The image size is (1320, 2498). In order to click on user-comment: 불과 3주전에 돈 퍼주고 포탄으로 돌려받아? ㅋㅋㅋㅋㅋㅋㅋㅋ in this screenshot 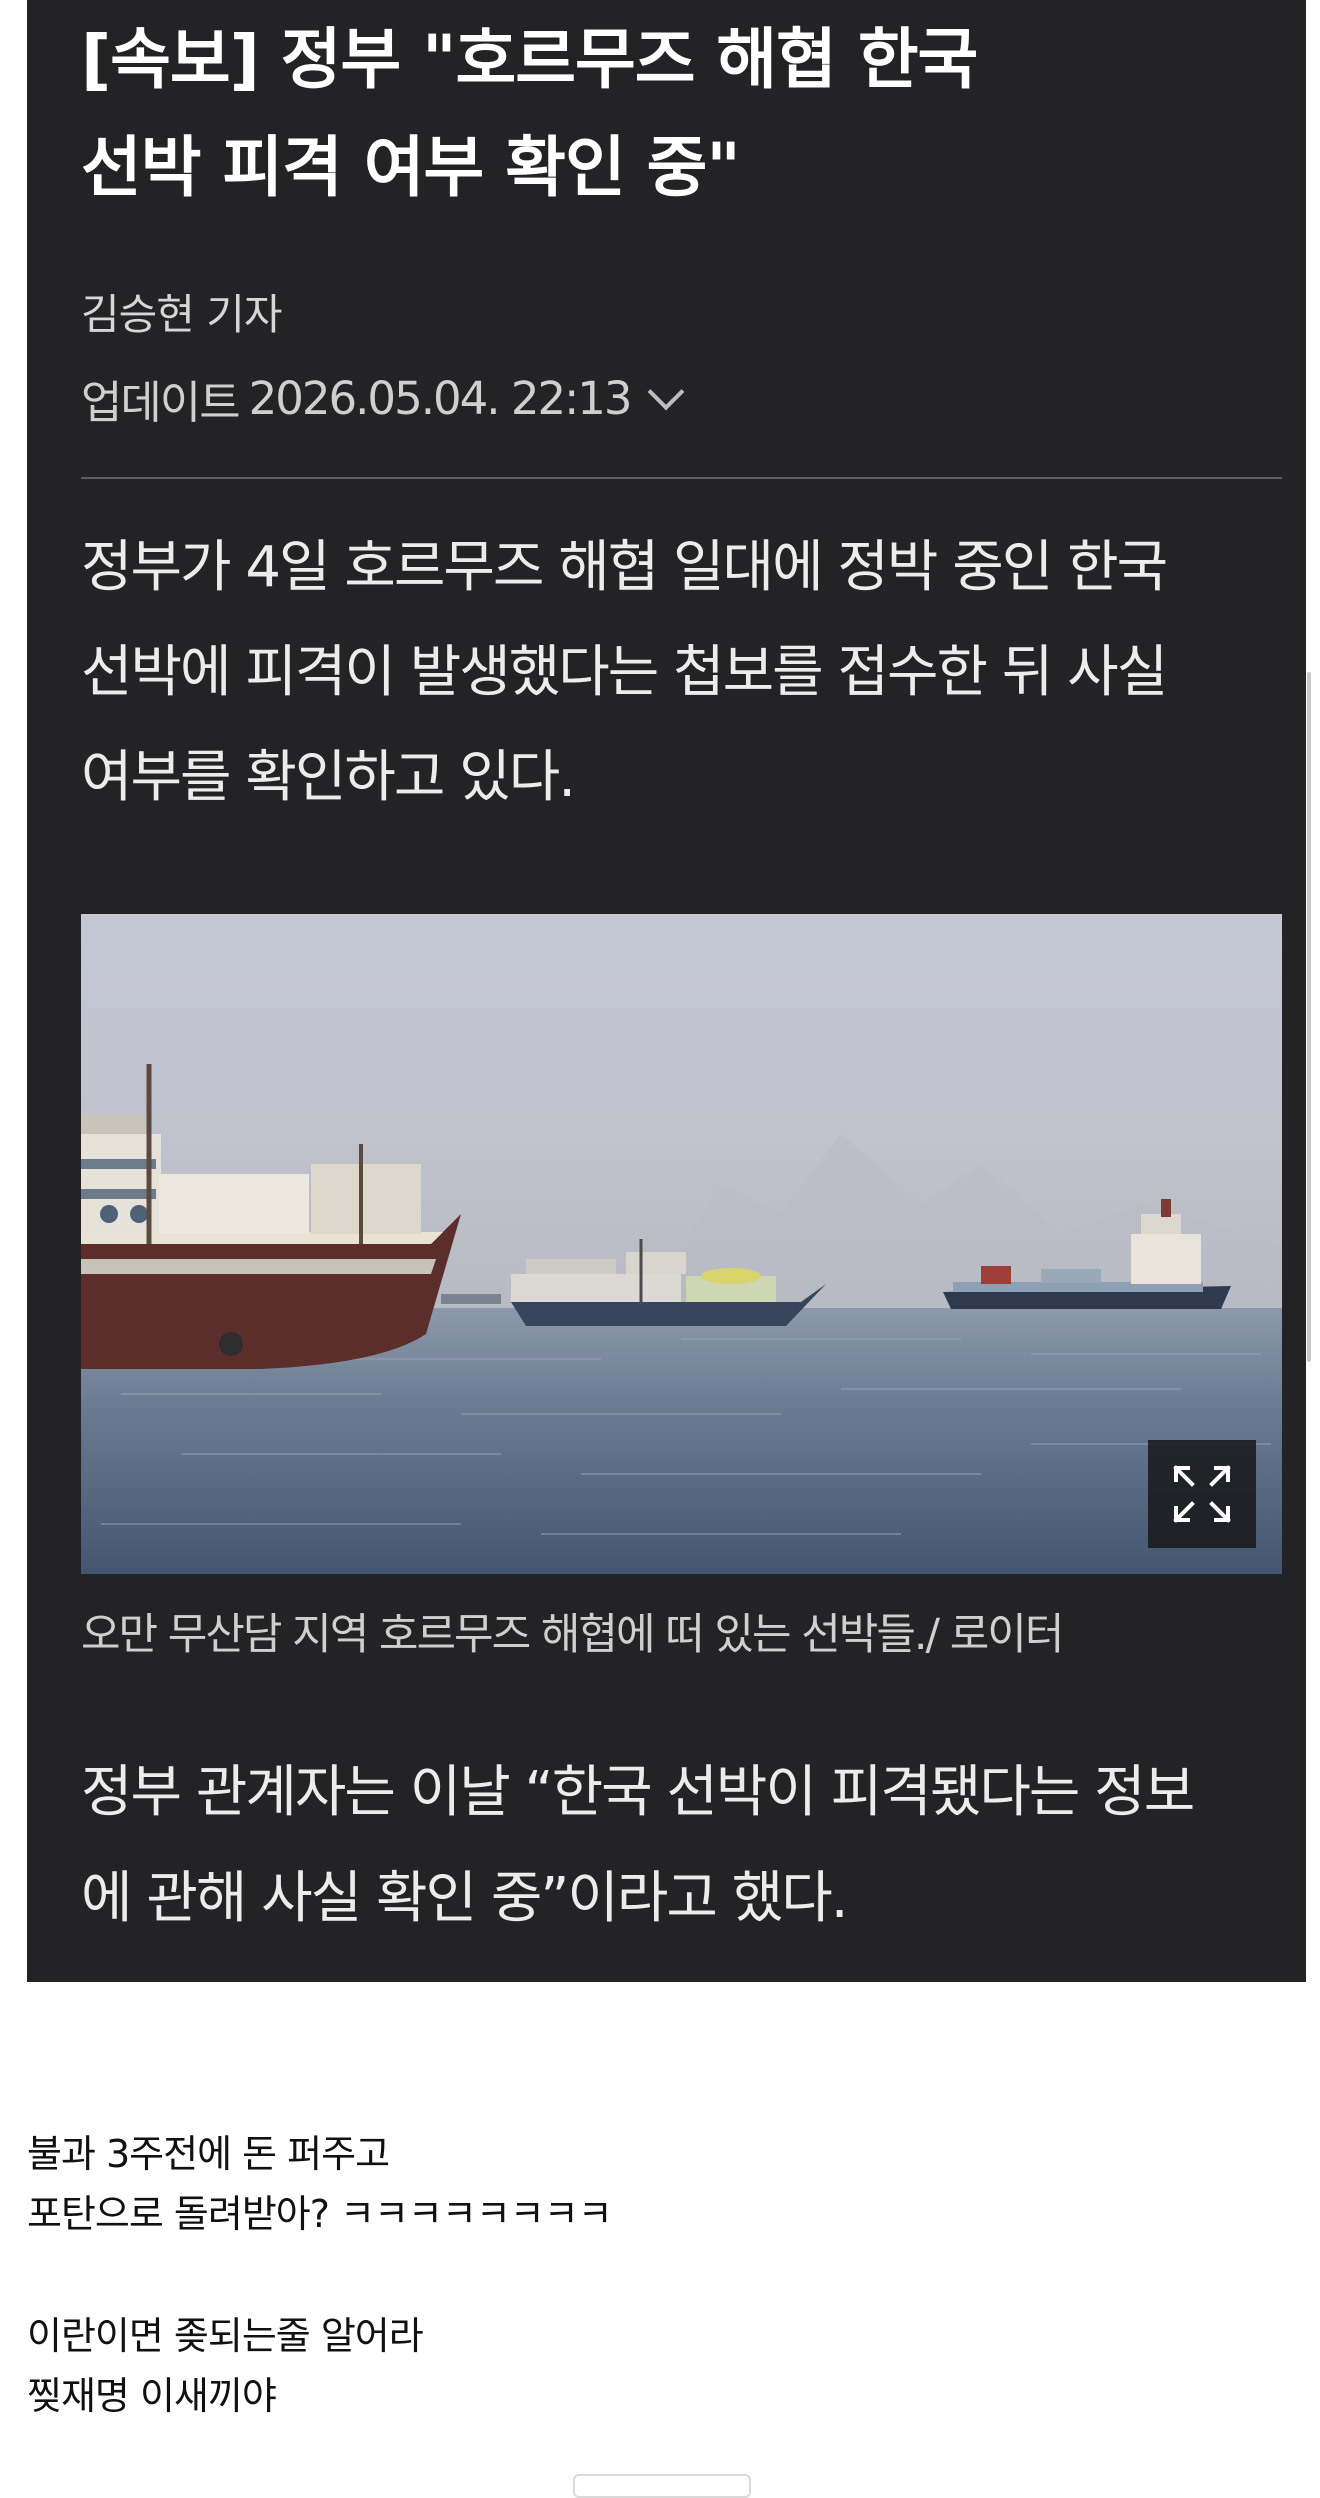, I will do `click(320, 2184)`.